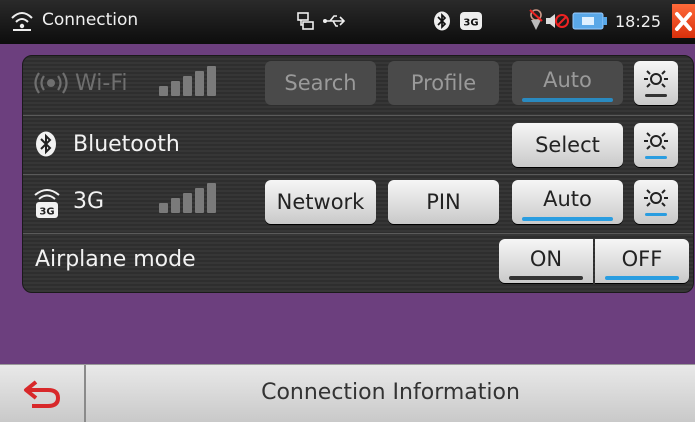 This screenshot has width=695, height=422. I want to click on lan-icon, so click(305, 21).